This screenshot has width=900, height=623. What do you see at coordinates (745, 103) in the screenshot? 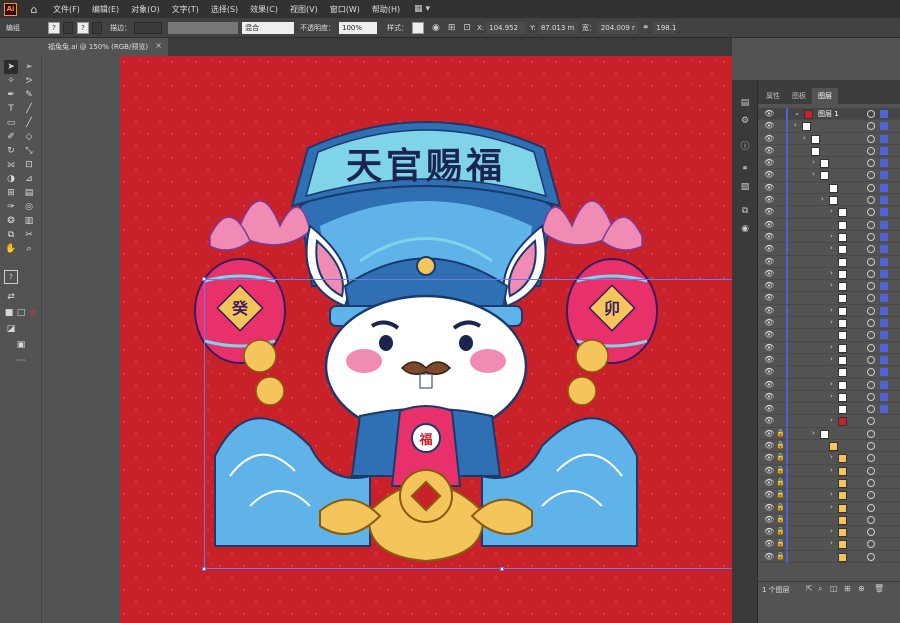
I see `properties-panel-icon: ▤` at bounding box center [745, 103].